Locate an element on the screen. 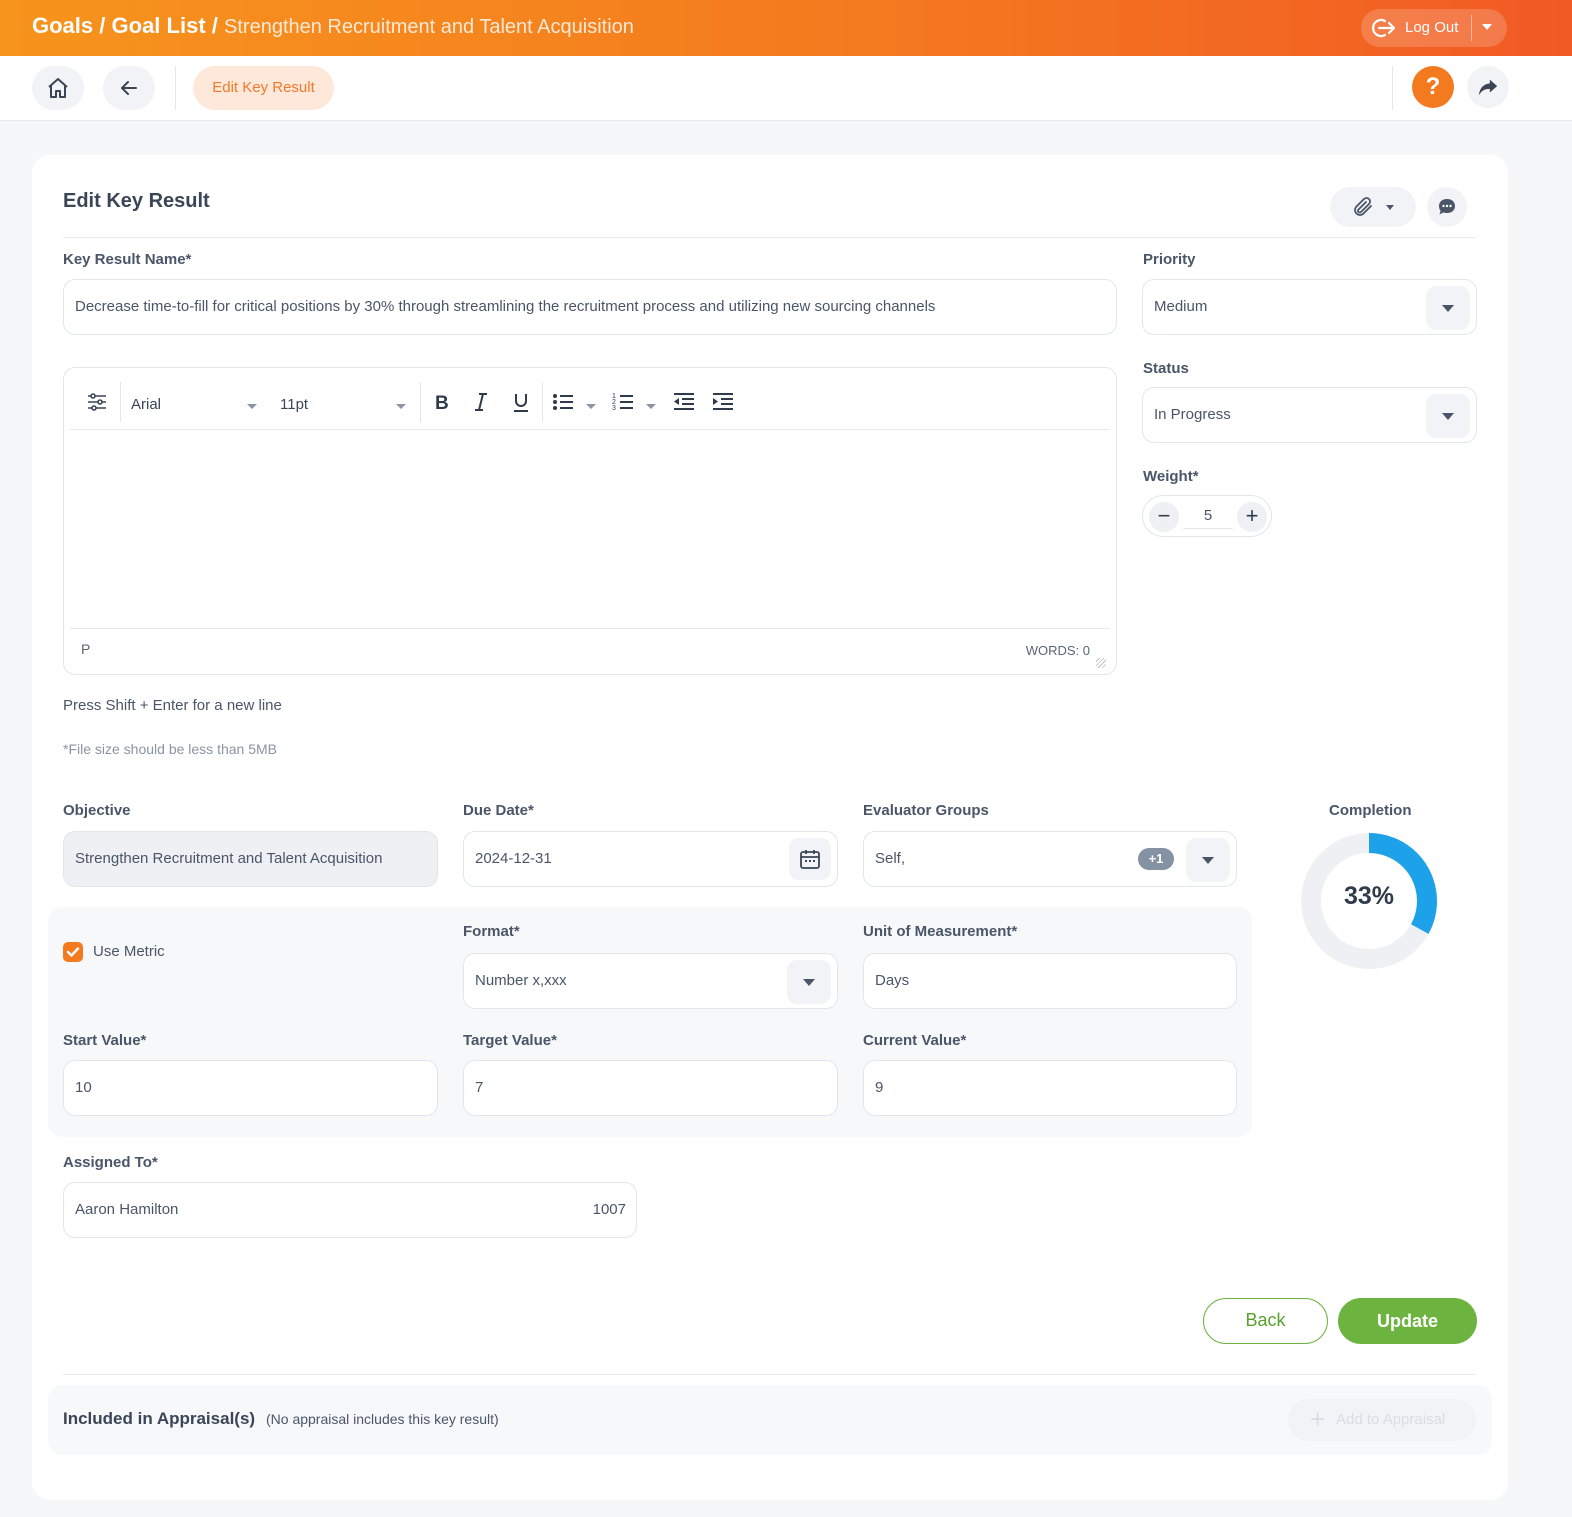 The height and width of the screenshot is (1517, 1572). numbered-list-icon: 1 2 3 is located at coordinates (623, 402).